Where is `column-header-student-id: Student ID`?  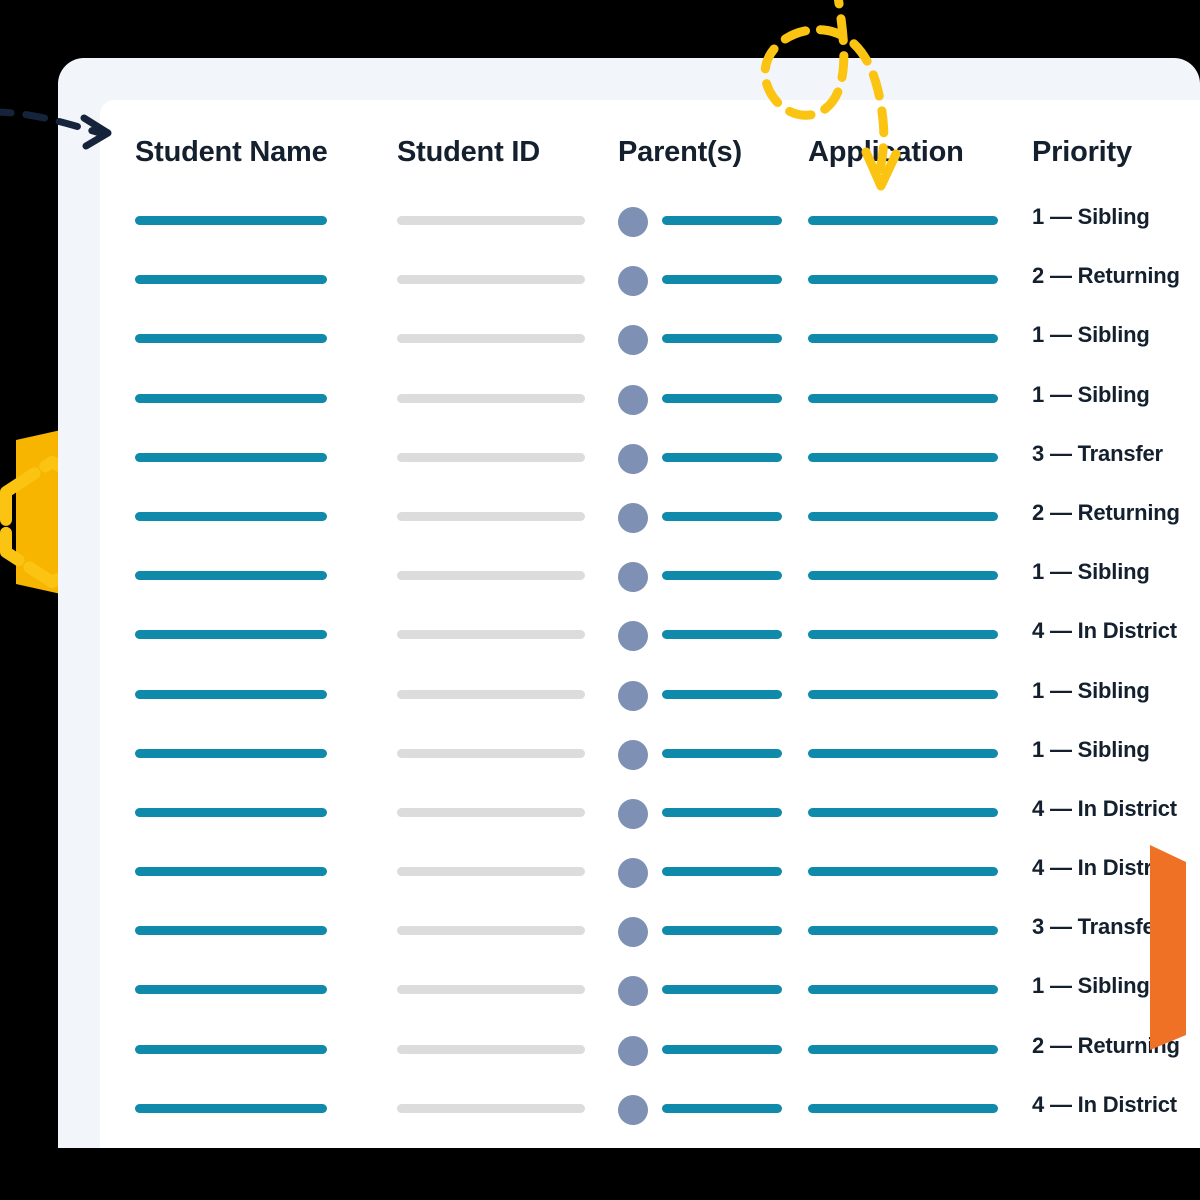 column-header-student-id: Student ID is located at coordinates (468, 152).